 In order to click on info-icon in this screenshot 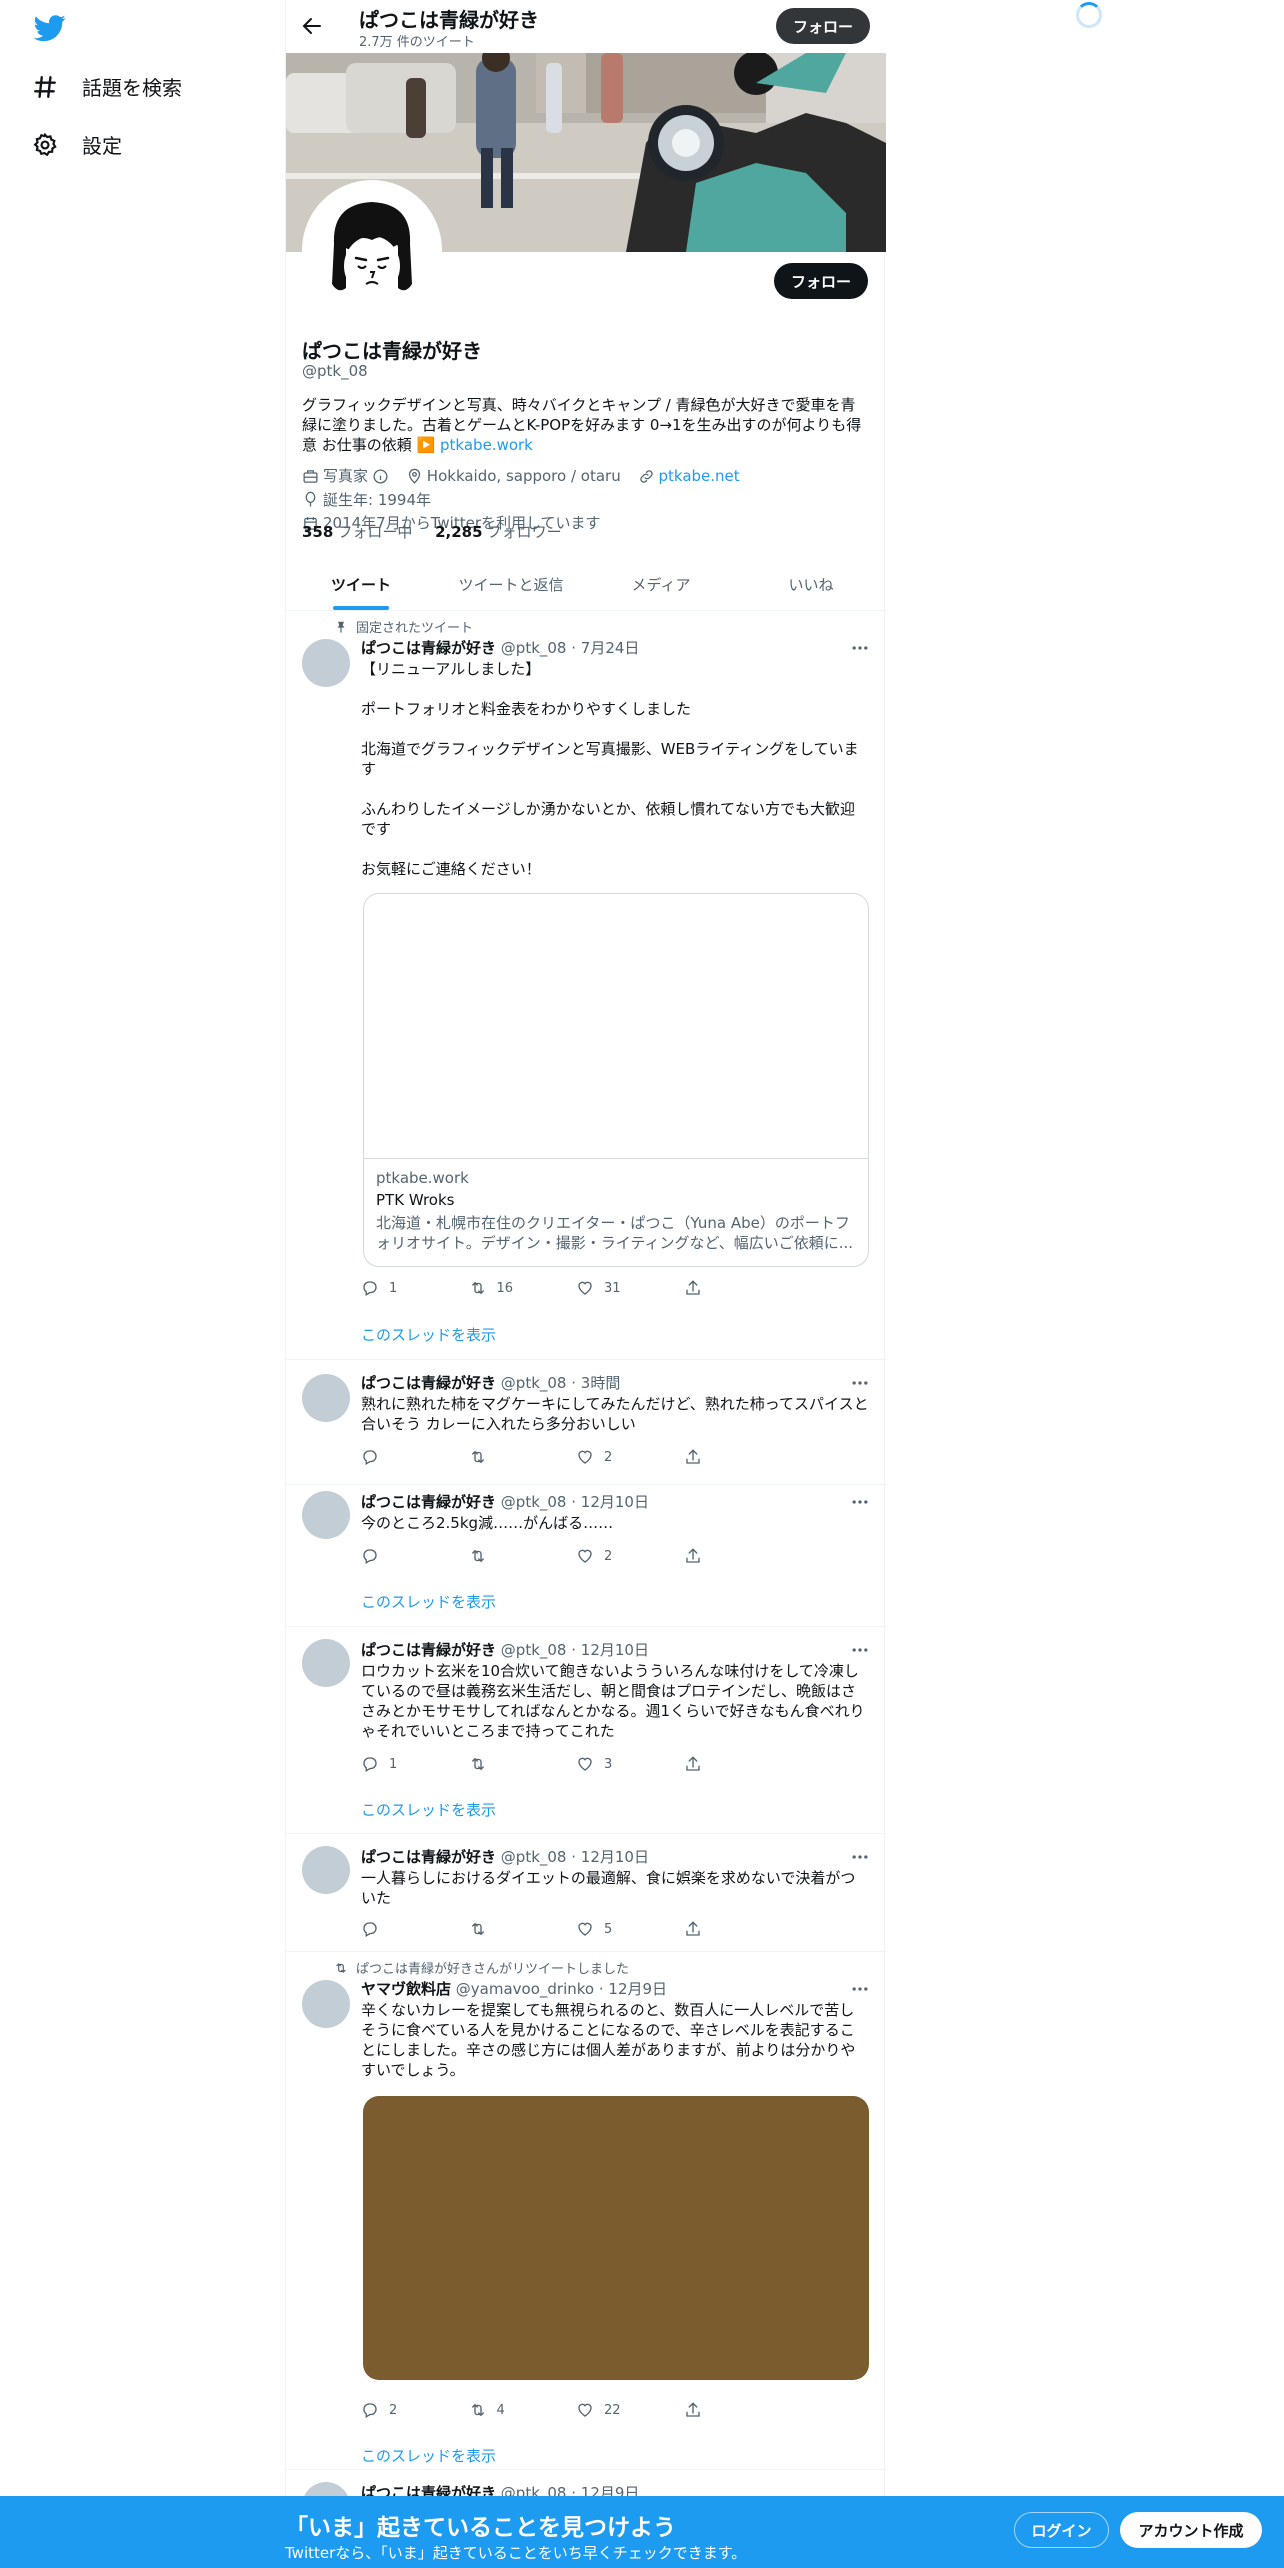, I will do `click(380, 476)`.